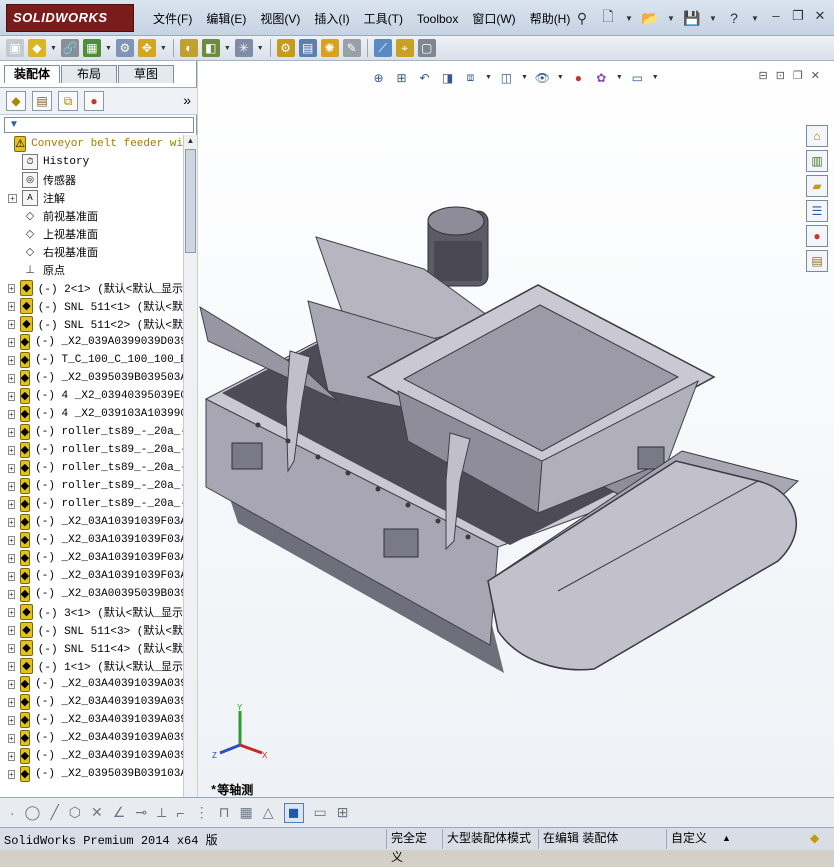 Image resolution: width=834 pixels, height=867 pixels. What do you see at coordinates (91, 378) in the screenshot?
I see `tree-item: + ◆ (-) _X2_0395039B039503A` at bounding box center [91, 378].